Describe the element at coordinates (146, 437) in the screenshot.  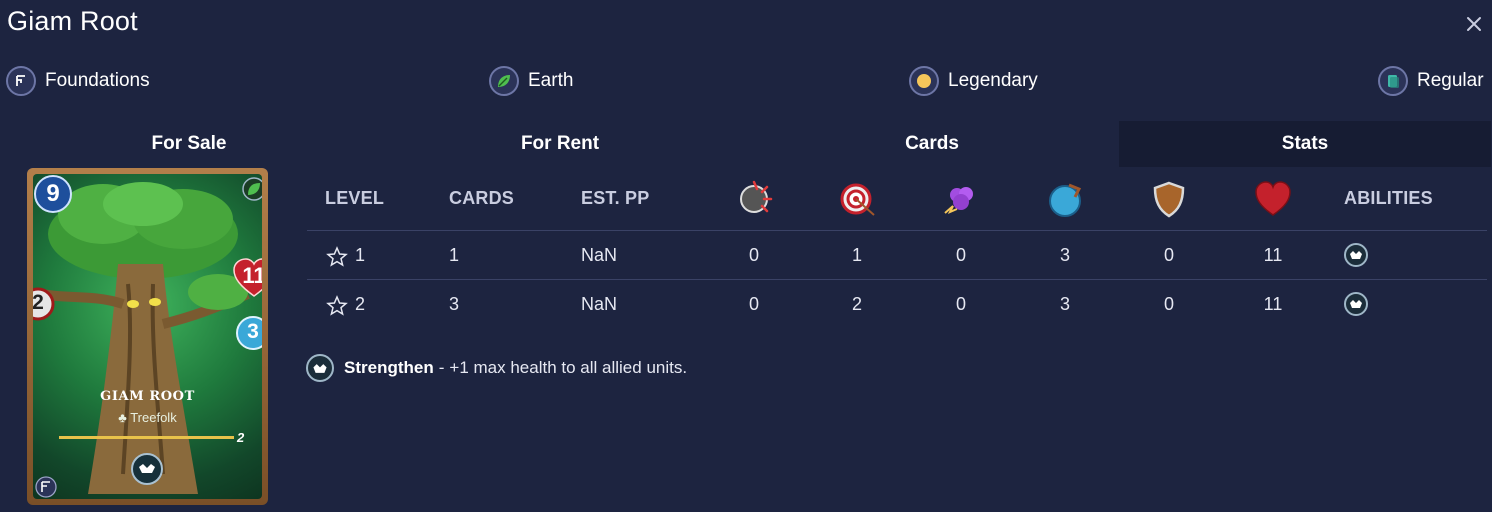
I see `level-progress-bar` at that location.